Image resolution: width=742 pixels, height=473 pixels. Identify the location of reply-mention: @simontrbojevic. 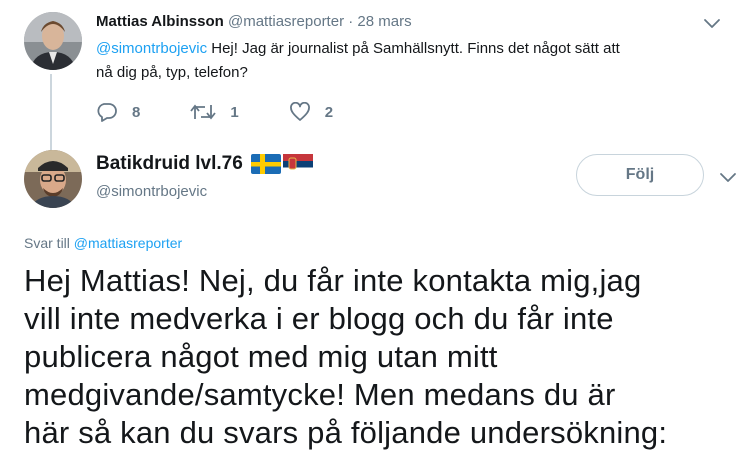
(151, 48).